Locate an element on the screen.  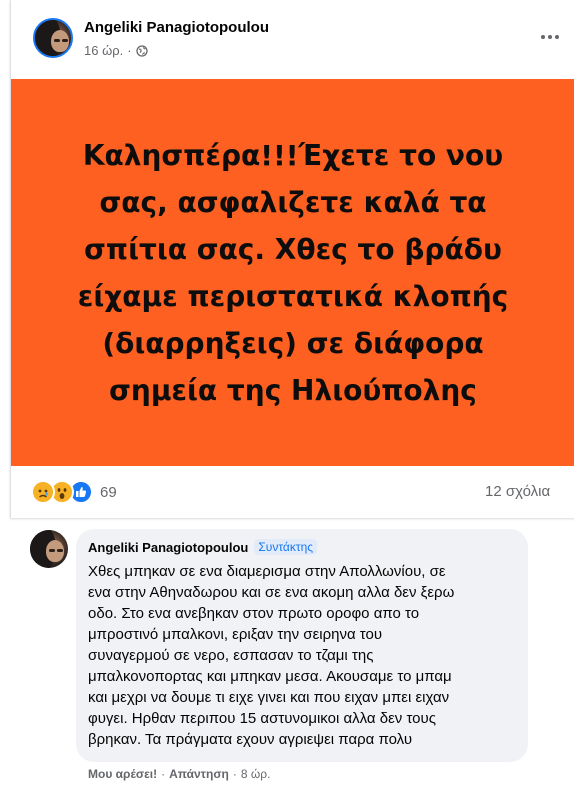
comment-header: Angeliki Panagiotopoulou Συντάκτης is located at coordinates (302, 547).